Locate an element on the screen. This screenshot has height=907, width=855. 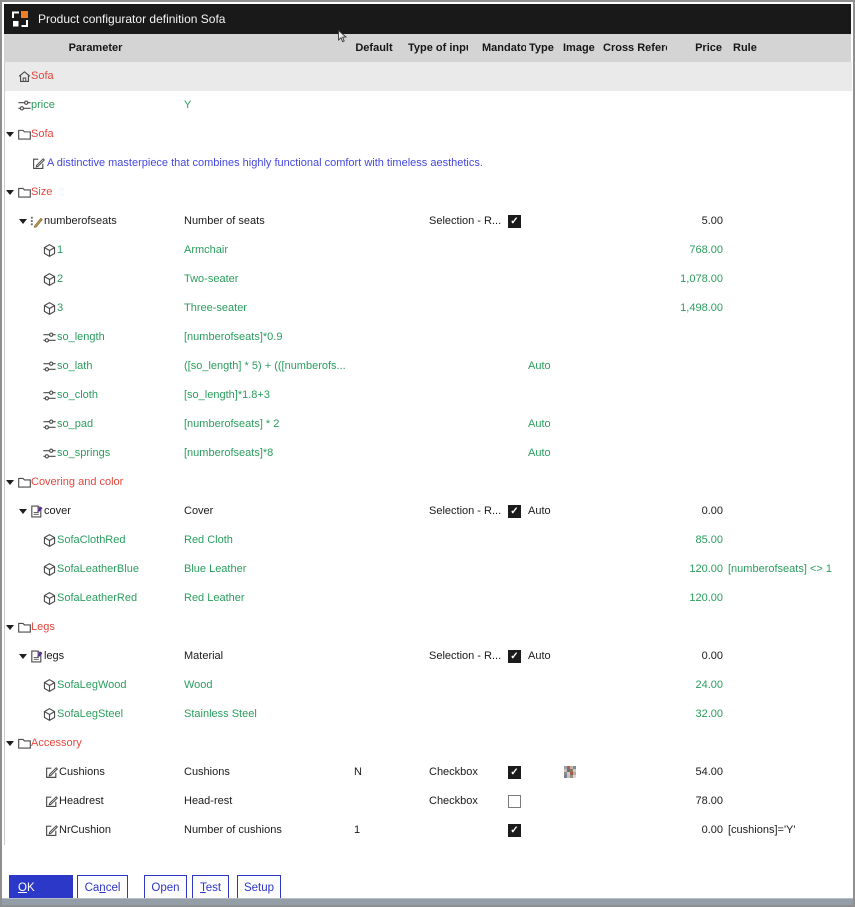
table-row: Headrest Head-rest Checkbox 78.00 is located at coordinates (428, 801).